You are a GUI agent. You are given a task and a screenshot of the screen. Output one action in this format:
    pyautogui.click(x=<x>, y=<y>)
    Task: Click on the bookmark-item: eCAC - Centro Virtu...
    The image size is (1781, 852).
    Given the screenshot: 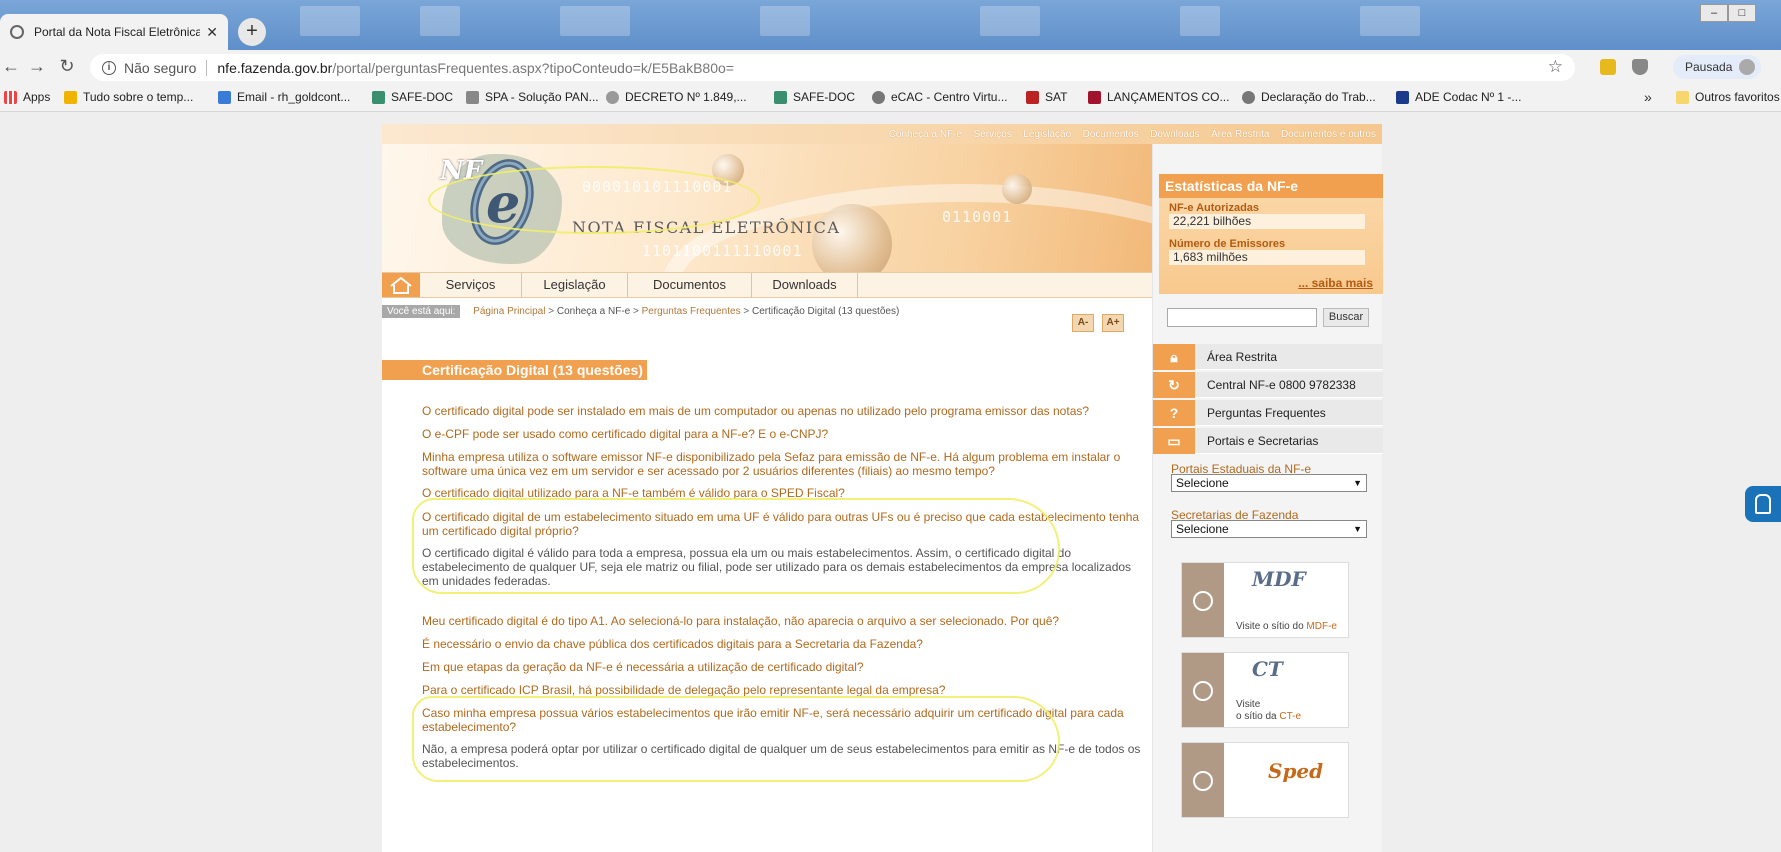 What is the action you would take?
    pyautogui.click(x=939, y=97)
    